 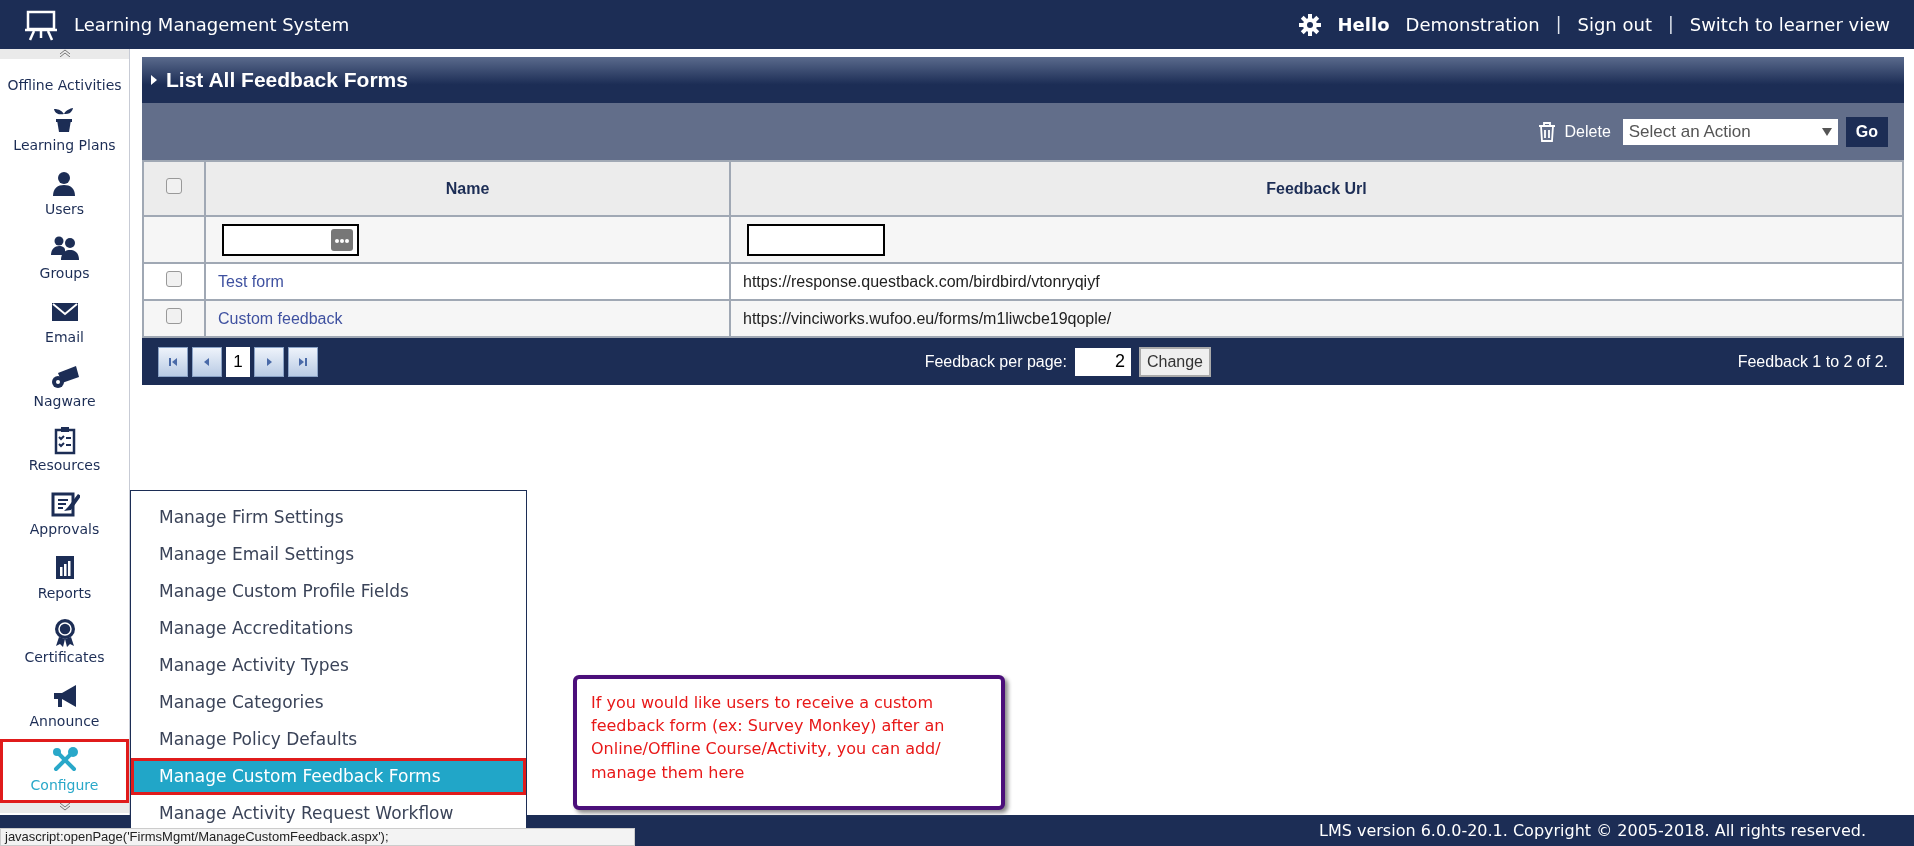 I want to click on scroll-up-icon, so click(x=64, y=53).